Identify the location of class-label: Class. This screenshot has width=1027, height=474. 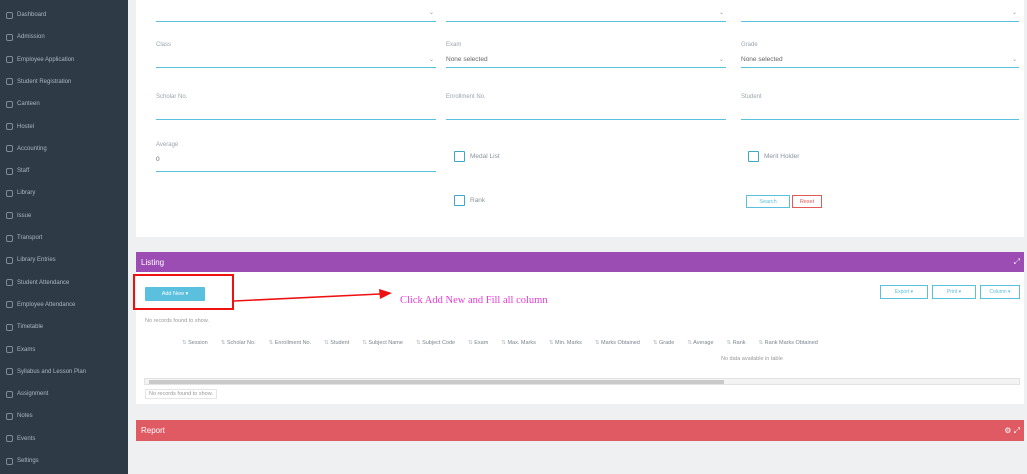
(164, 45).